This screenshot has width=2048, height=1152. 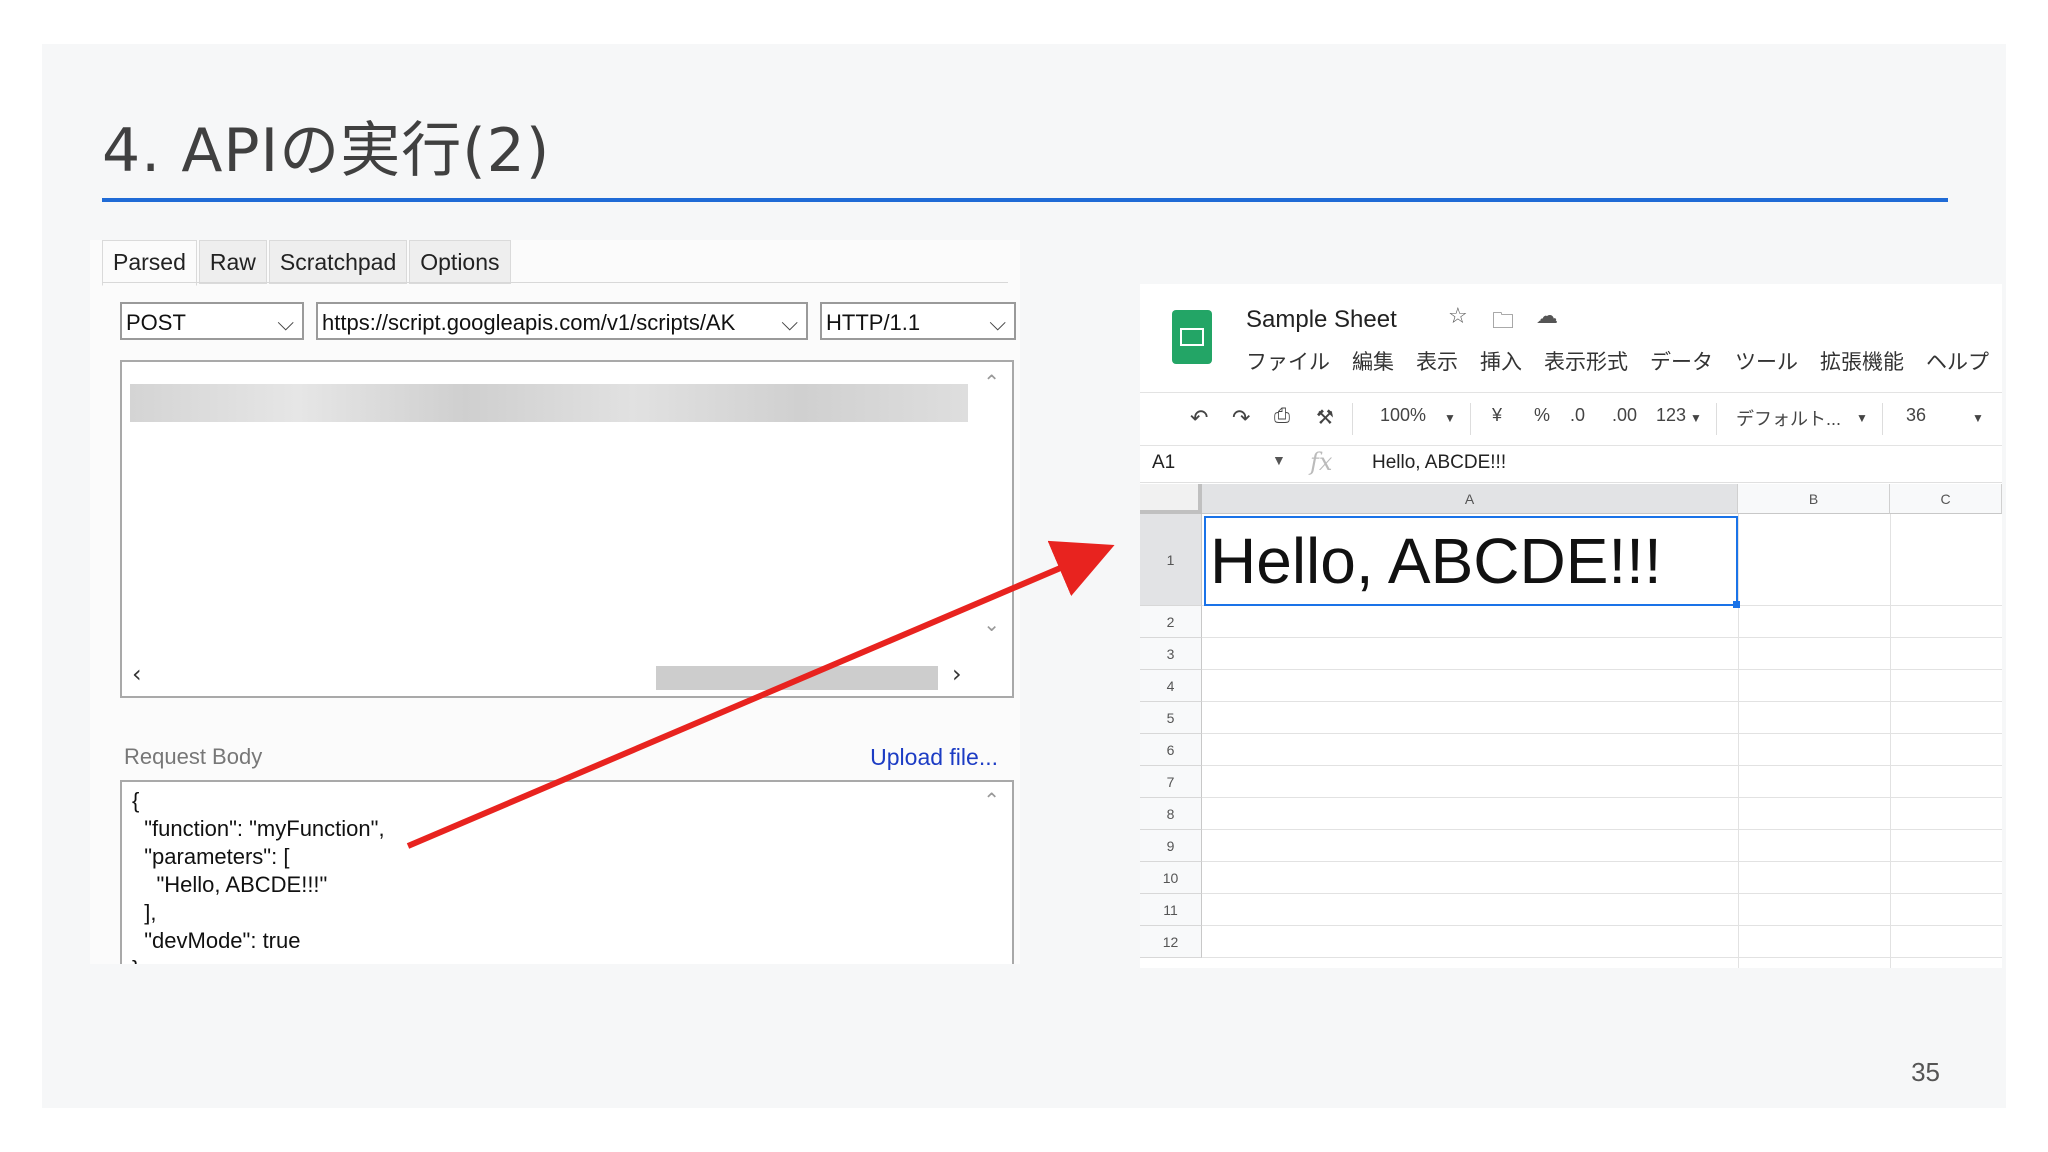 What do you see at coordinates (1282, 416) in the screenshot?
I see `print-icon: ⎙` at bounding box center [1282, 416].